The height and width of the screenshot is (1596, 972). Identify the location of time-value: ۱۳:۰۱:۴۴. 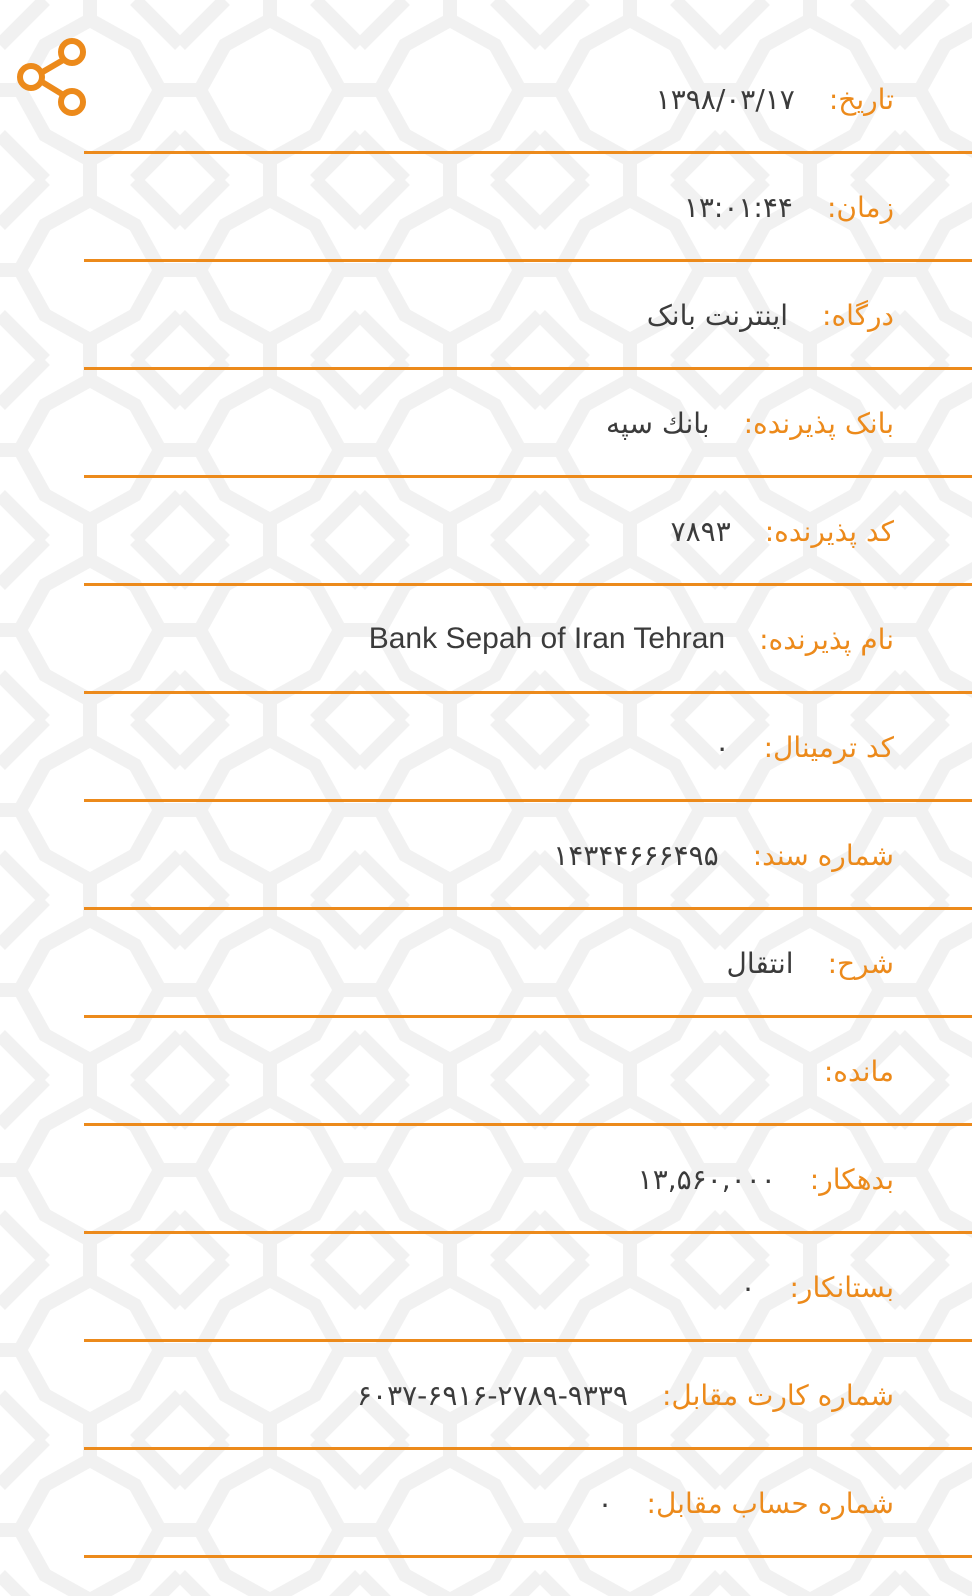
(738, 207).